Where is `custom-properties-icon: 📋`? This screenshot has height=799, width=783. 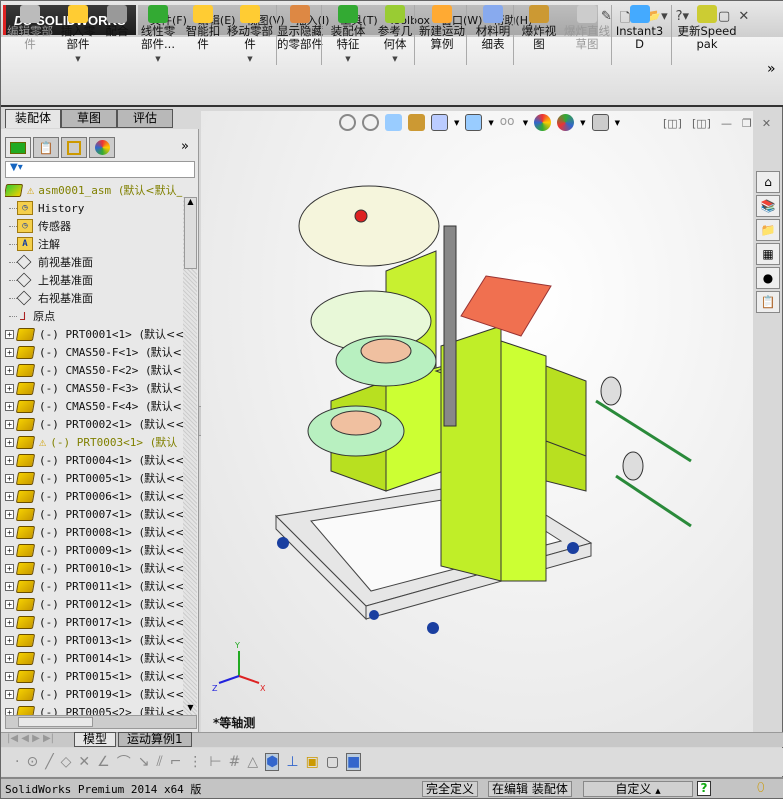 custom-properties-icon: 📋 is located at coordinates (768, 302).